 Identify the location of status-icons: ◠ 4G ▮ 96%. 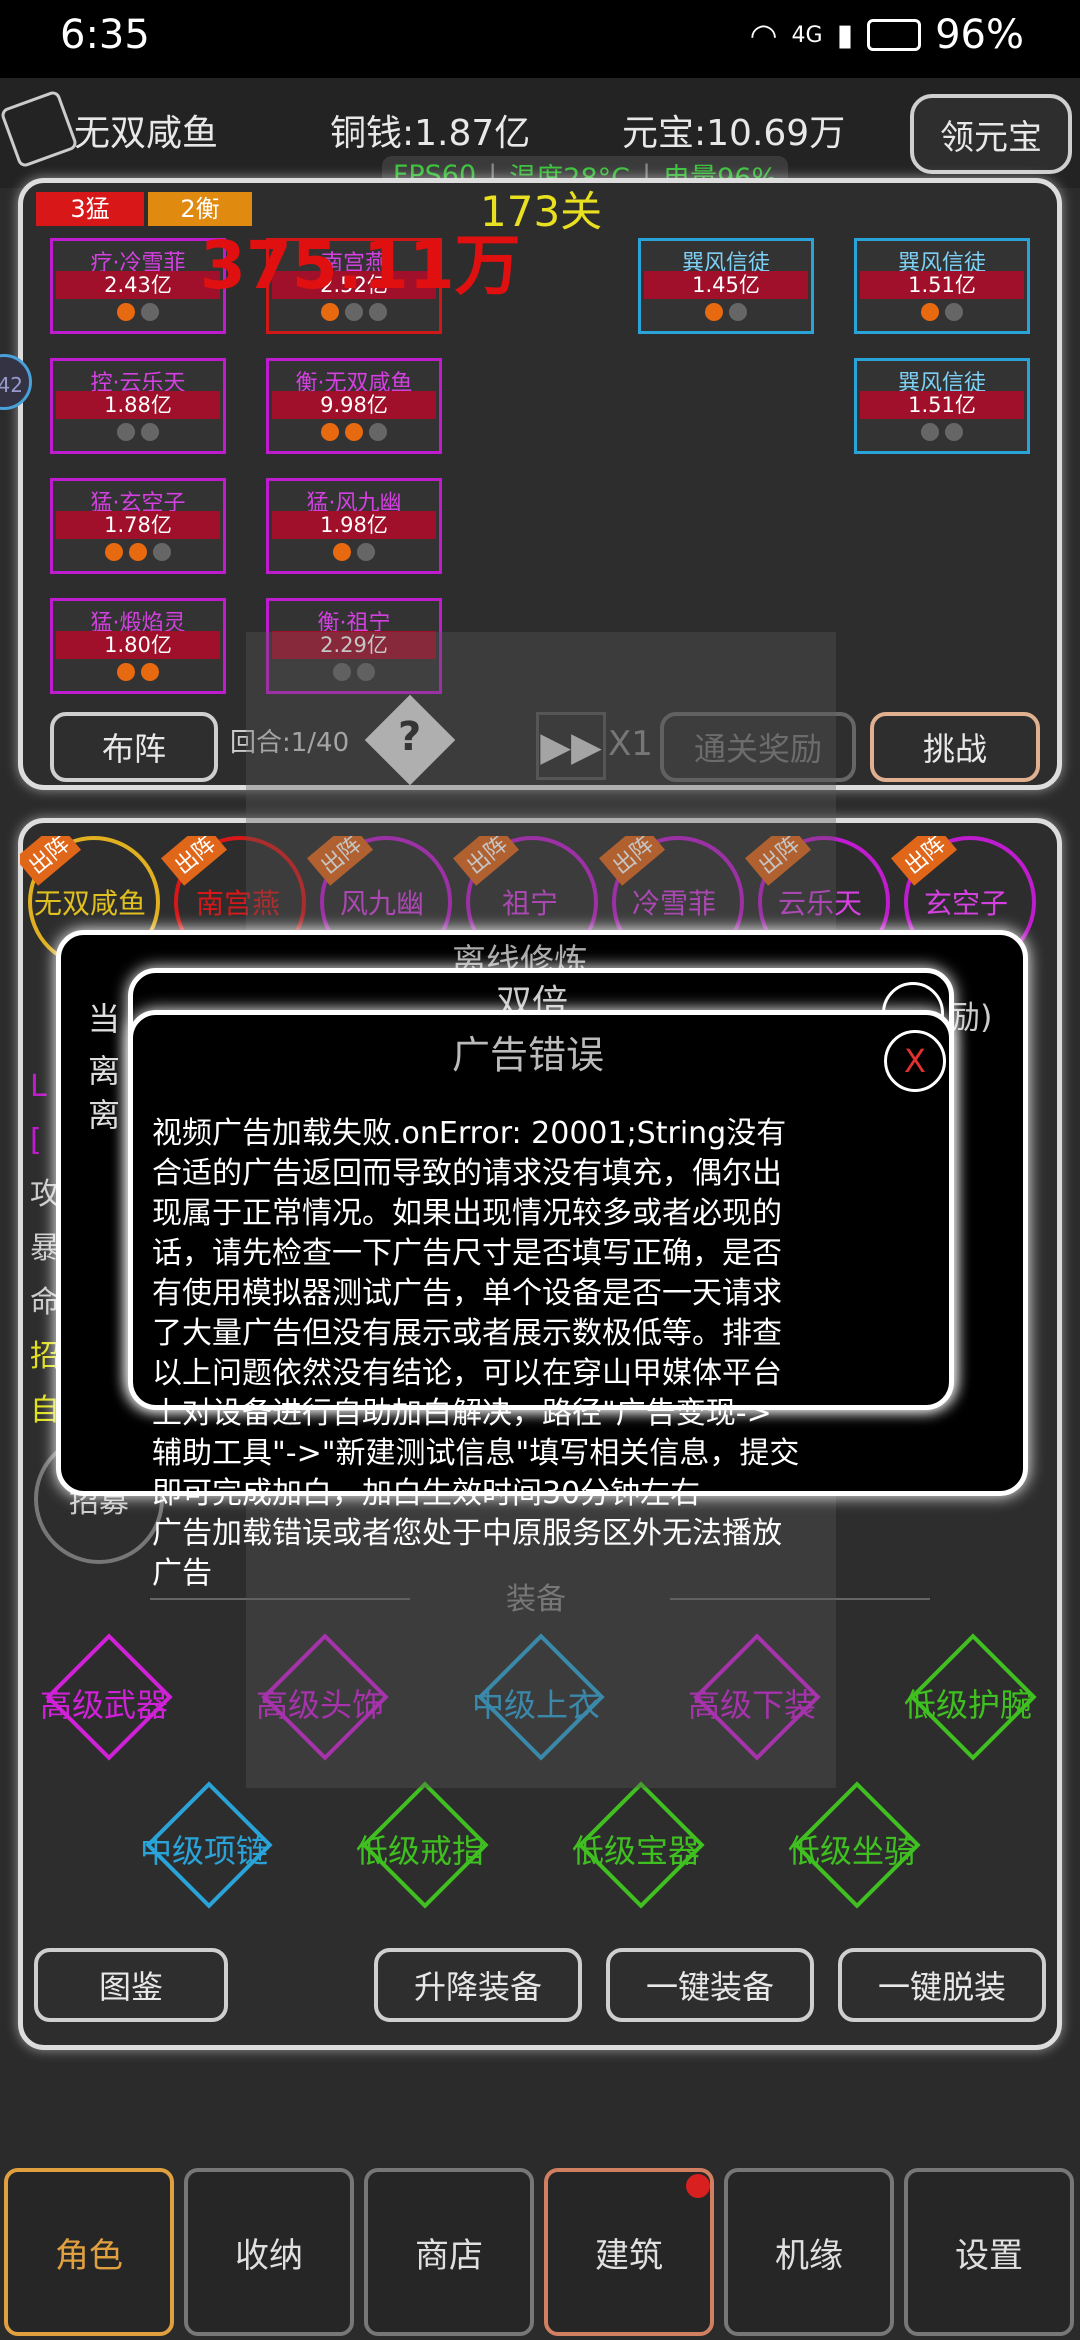
(887, 35).